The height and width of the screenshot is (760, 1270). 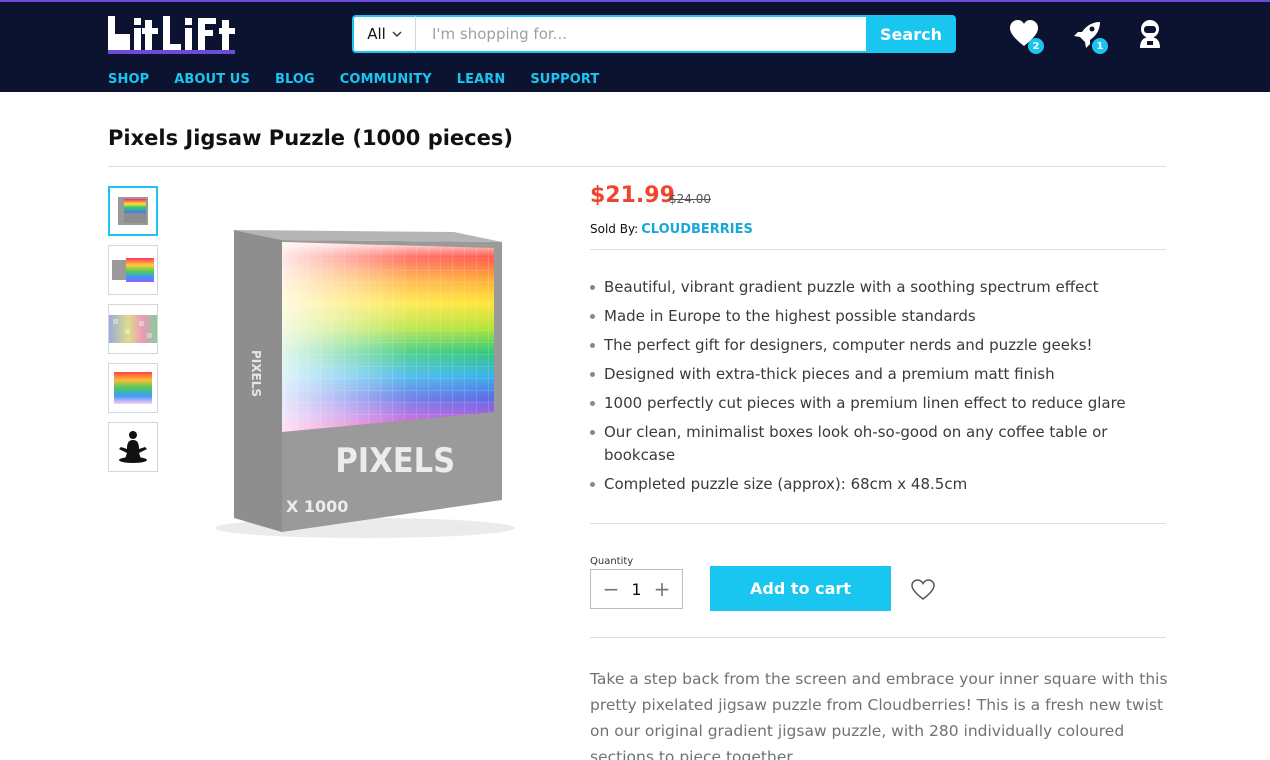 I want to click on thumbnail-meditation, so click(x=133, y=447).